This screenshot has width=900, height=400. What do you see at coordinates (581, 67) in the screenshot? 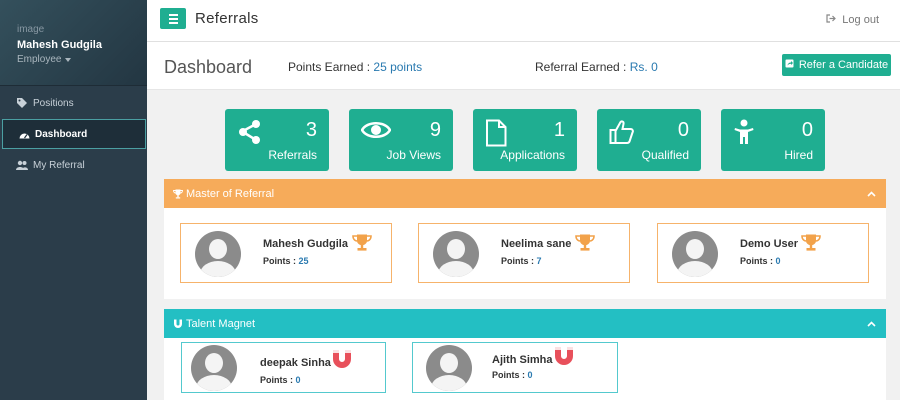
I see `referral-earned-label: Referral Earned :` at bounding box center [581, 67].